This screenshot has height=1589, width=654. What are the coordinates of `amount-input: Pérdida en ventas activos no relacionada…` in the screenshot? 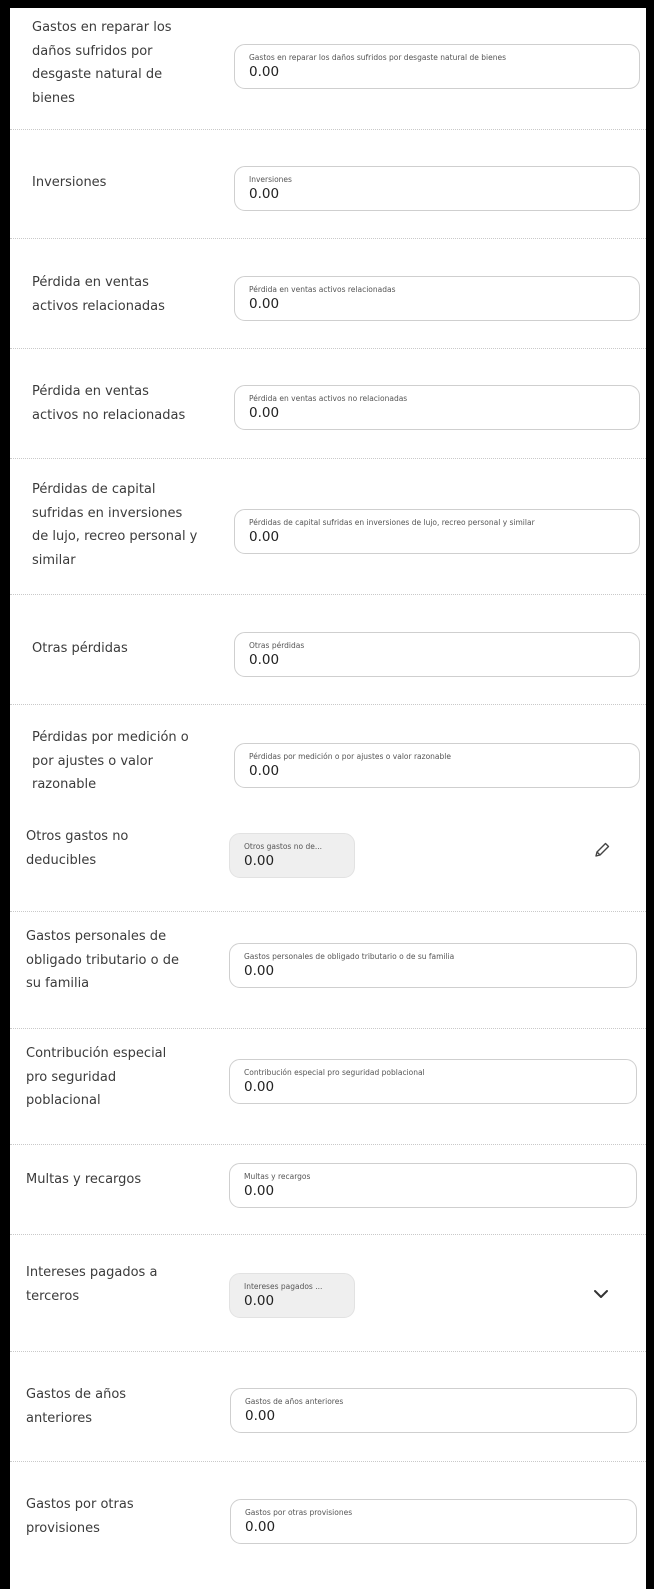 It's located at (437, 407).